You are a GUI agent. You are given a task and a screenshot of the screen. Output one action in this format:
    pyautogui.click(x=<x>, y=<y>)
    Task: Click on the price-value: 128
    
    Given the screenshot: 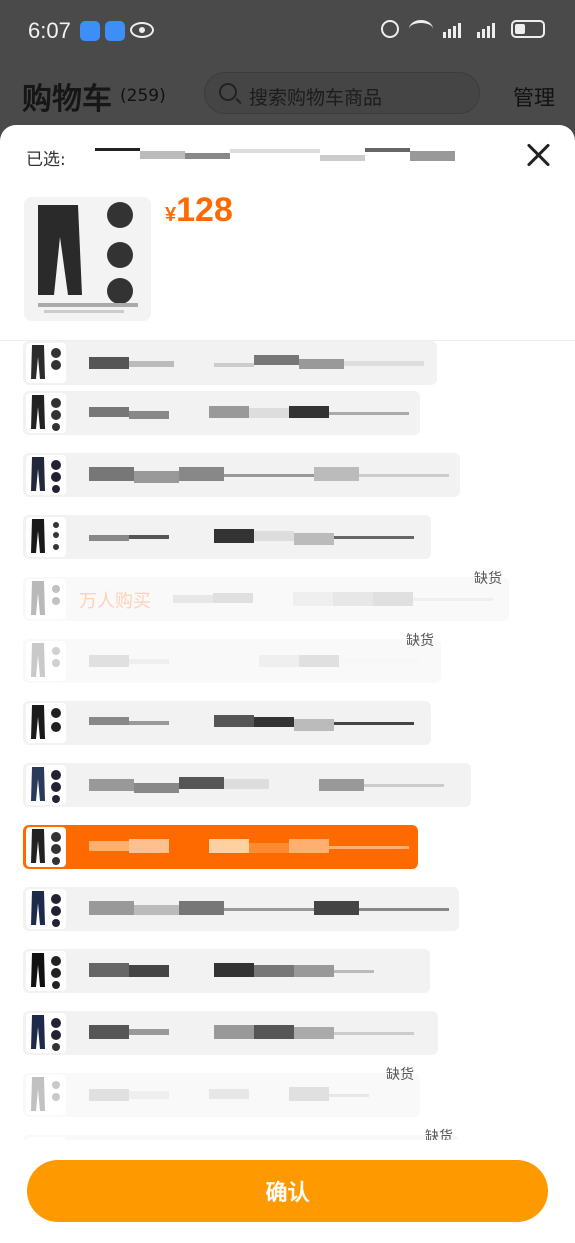 What is the action you would take?
    pyautogui.click(x=204, y=210)
    